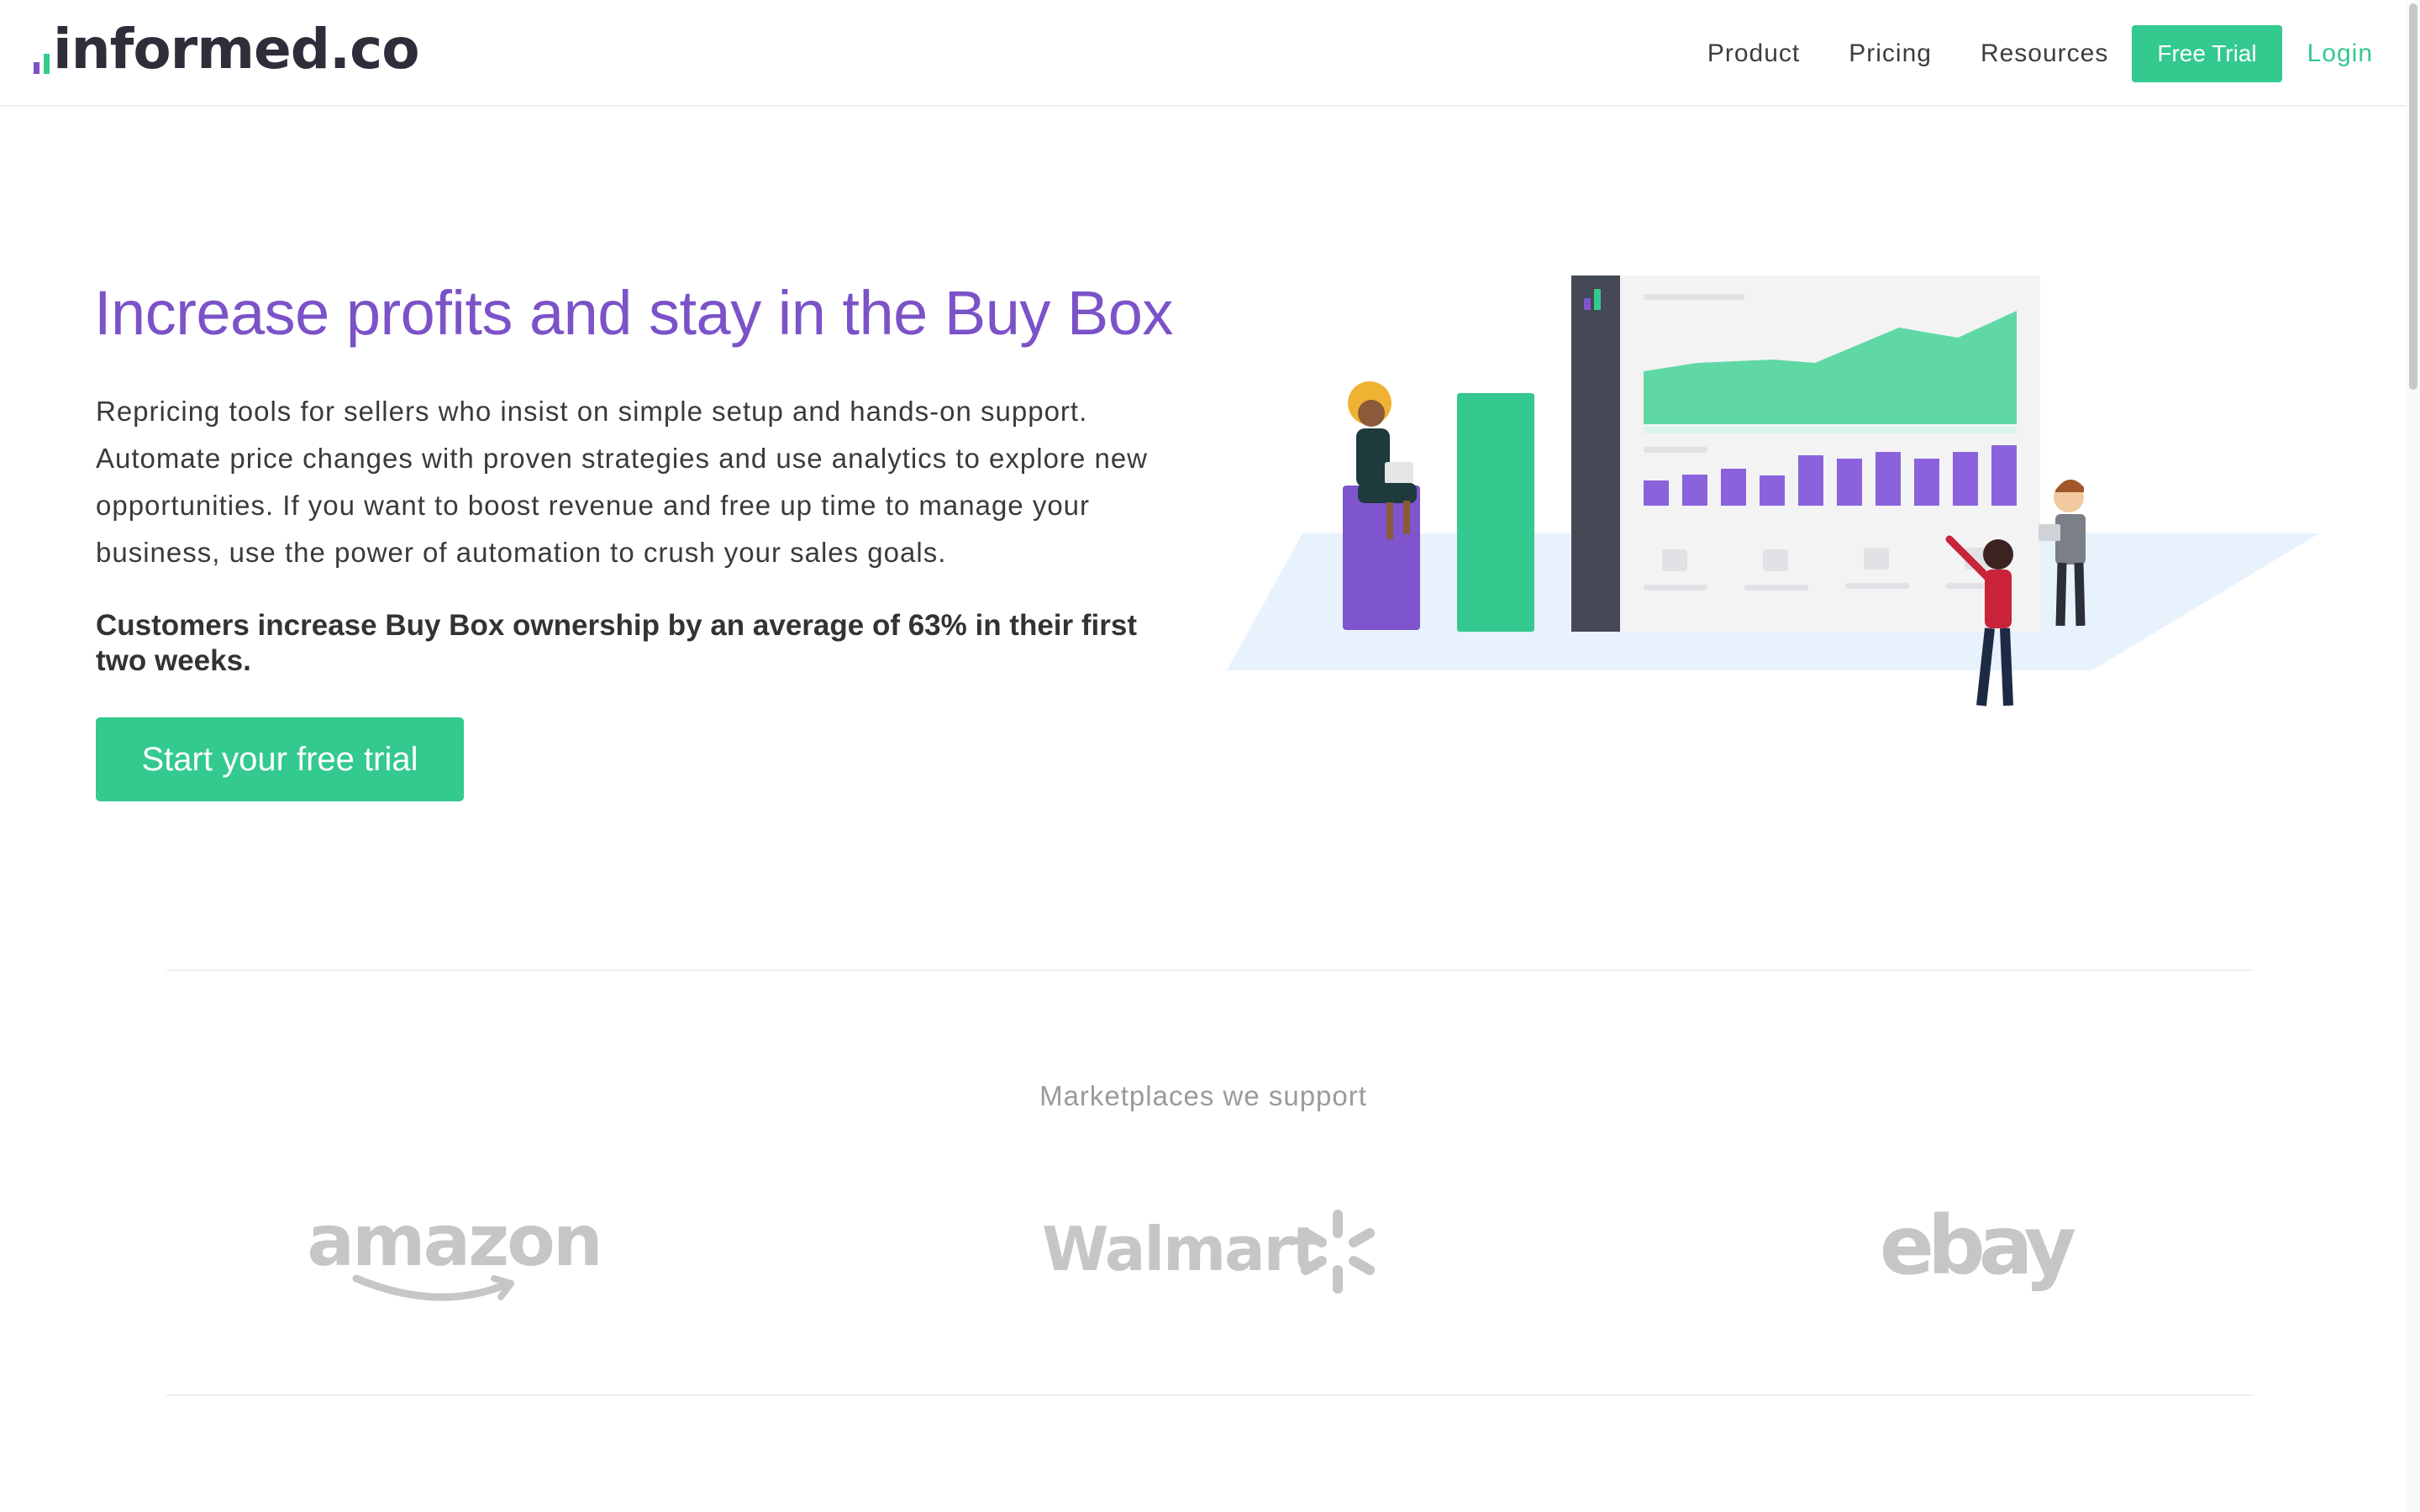 The width and height of the screenshot is (2420, 1512). I want to click on section-divider-bottom, so click(1210, 1395).